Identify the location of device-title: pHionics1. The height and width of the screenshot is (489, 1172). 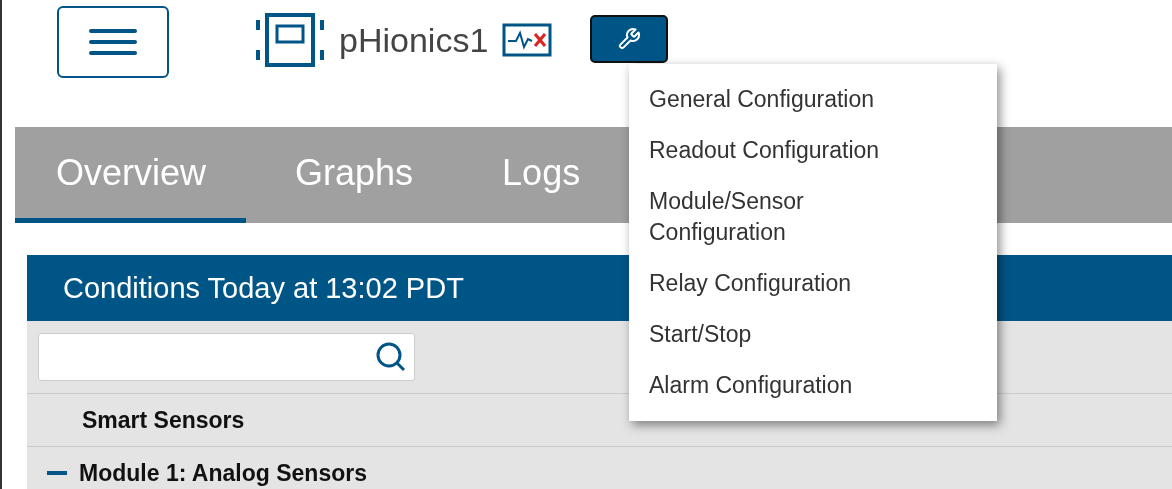
(414, 40).